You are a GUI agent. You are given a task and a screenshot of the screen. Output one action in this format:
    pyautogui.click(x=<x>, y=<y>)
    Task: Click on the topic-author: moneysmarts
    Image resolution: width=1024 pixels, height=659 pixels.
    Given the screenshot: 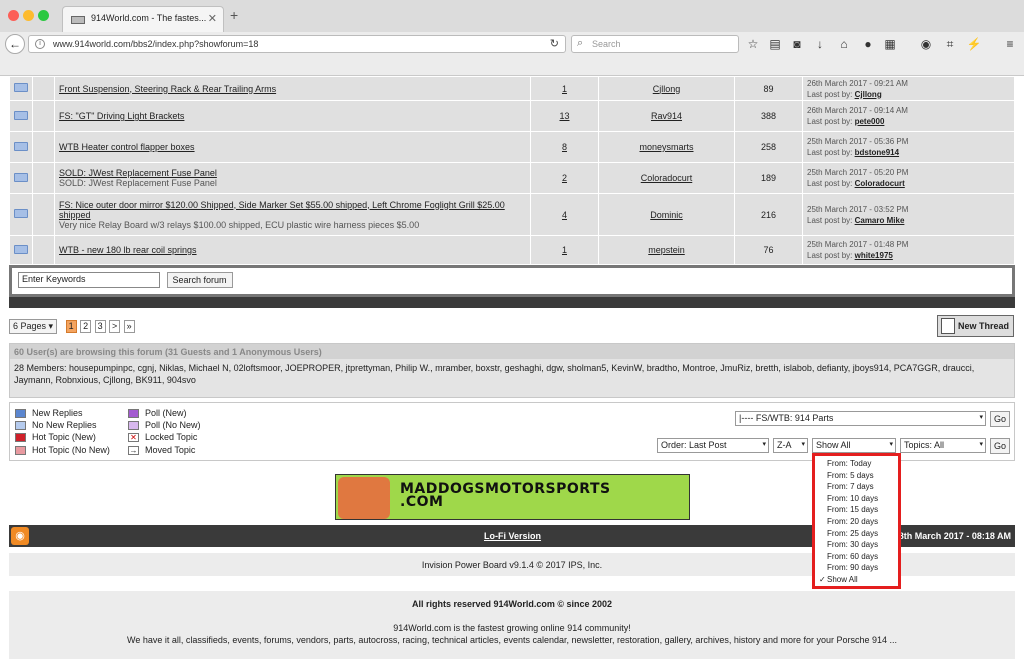 What is the action you would take?
    pyautogui.click(x=666, y=147)
    